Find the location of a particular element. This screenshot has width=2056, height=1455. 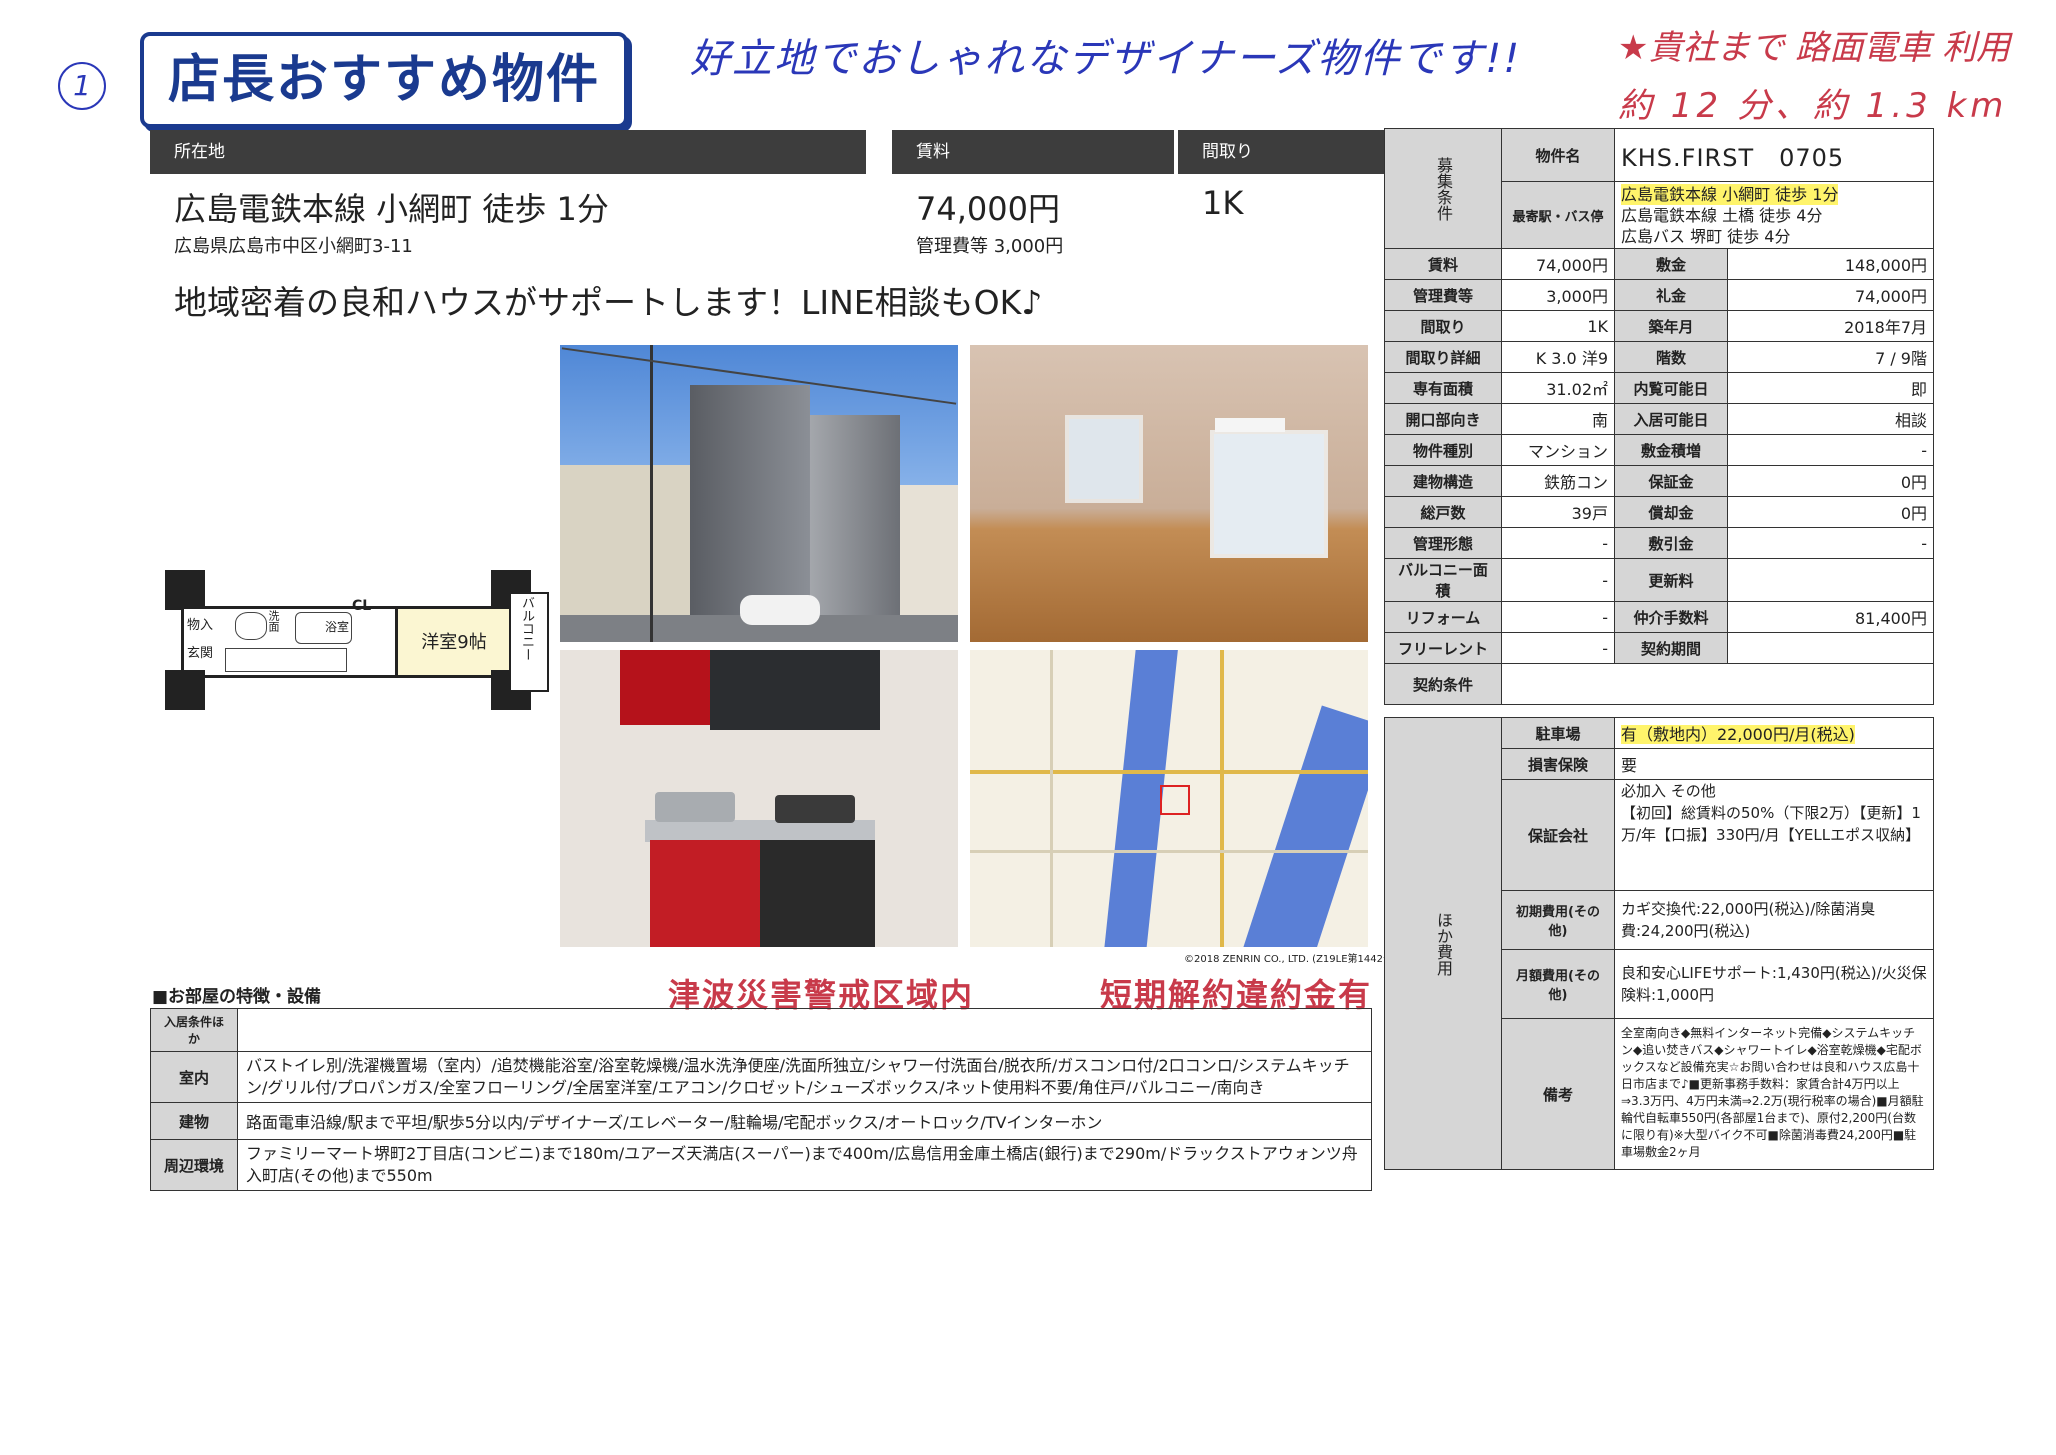

other-side-label: ほか費用 is located at coordinates (1443, 943).